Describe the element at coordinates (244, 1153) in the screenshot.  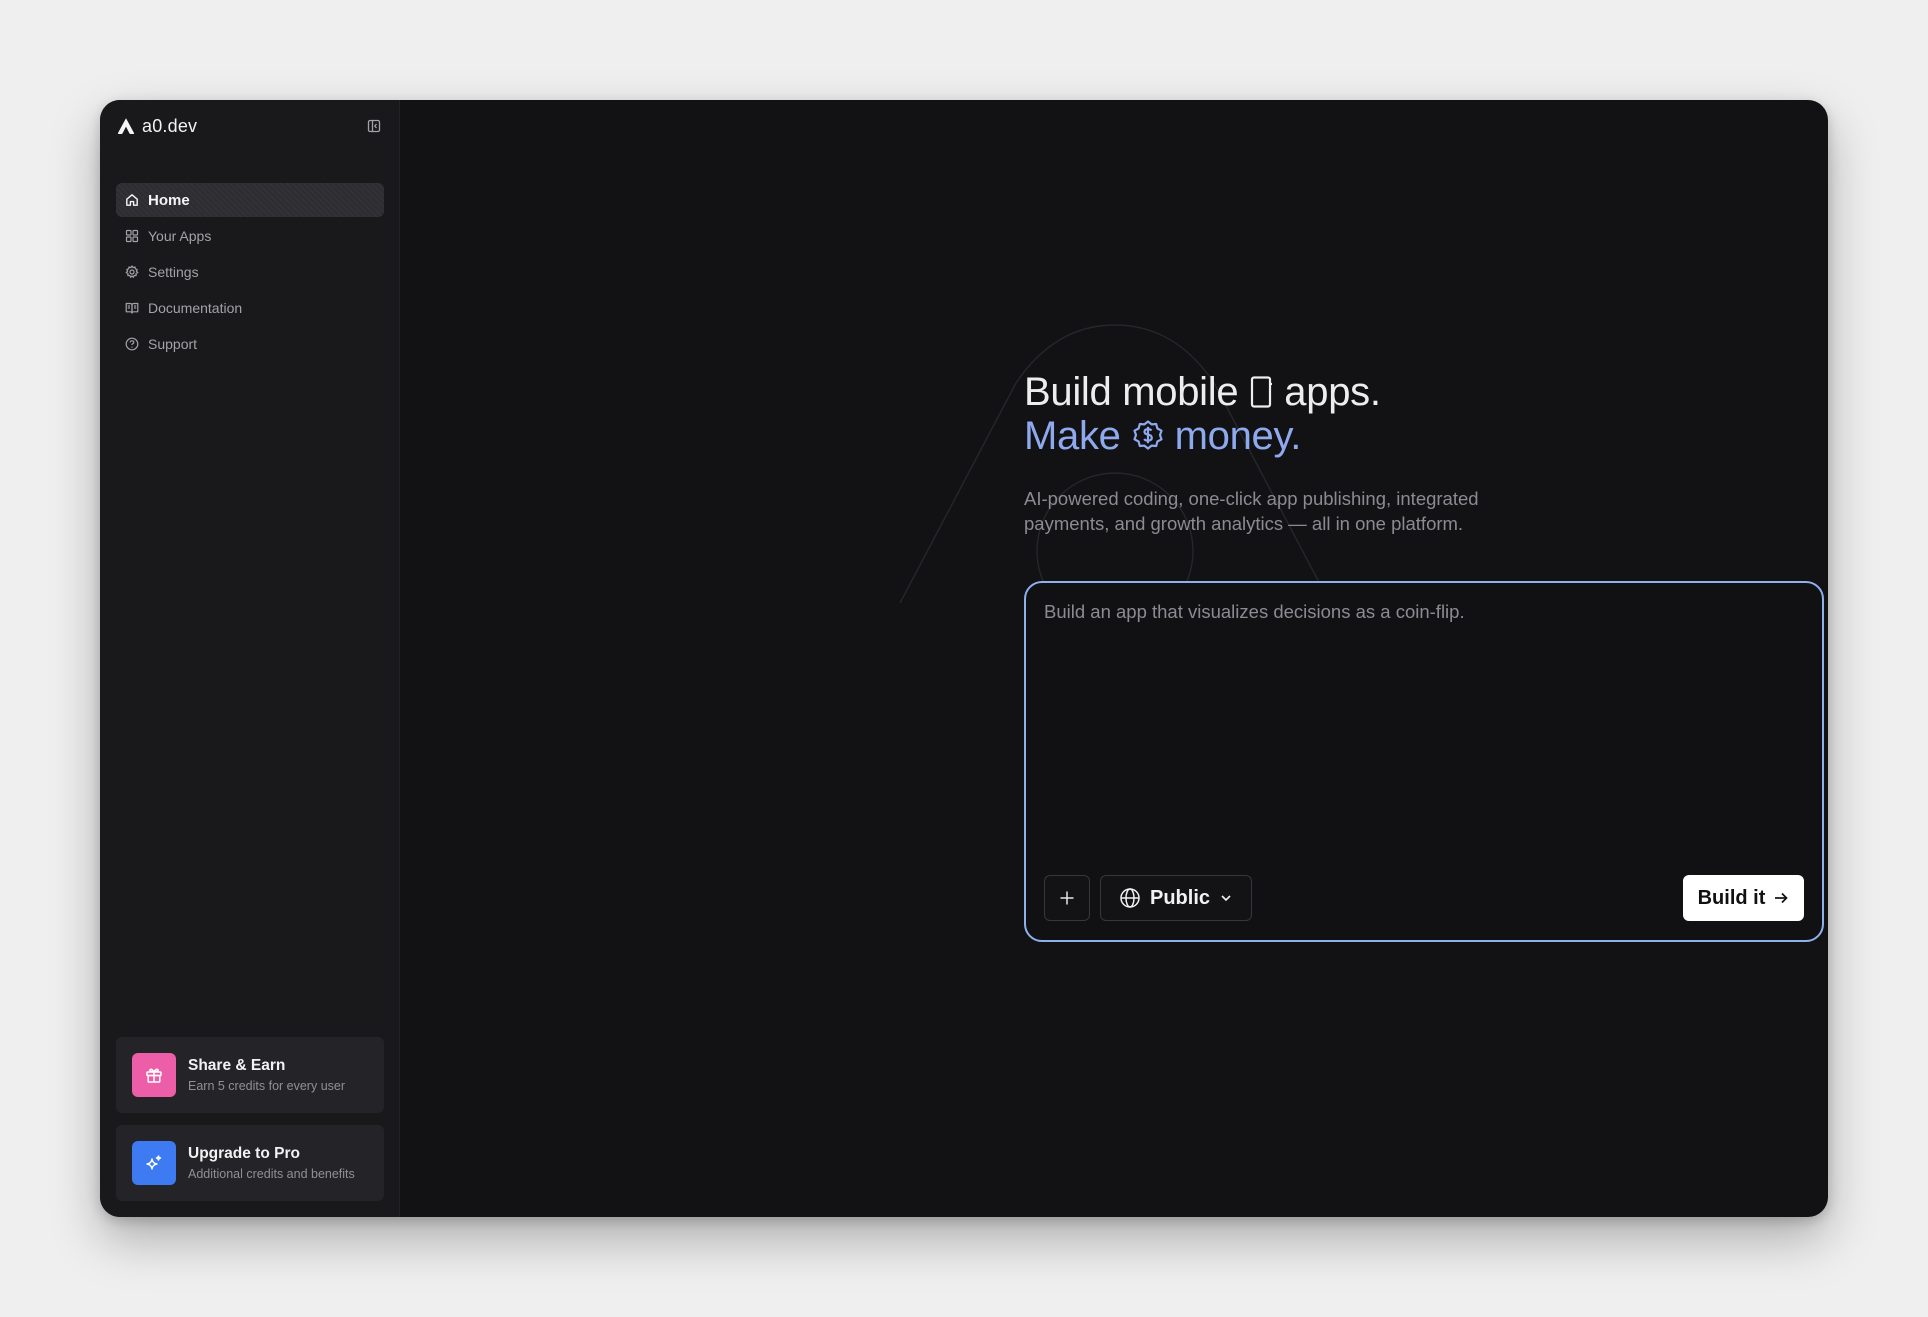
I see `upgrade-pro-title: Upgrade to Pro` at that location.